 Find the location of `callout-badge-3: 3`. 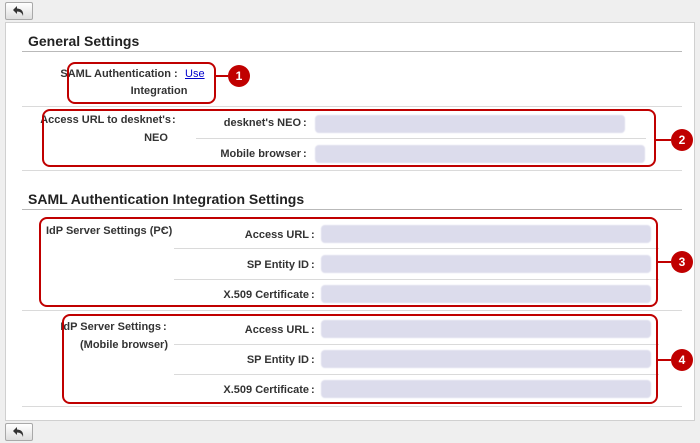

callout-badge-3: 3 is located at coordinates (682, 262).